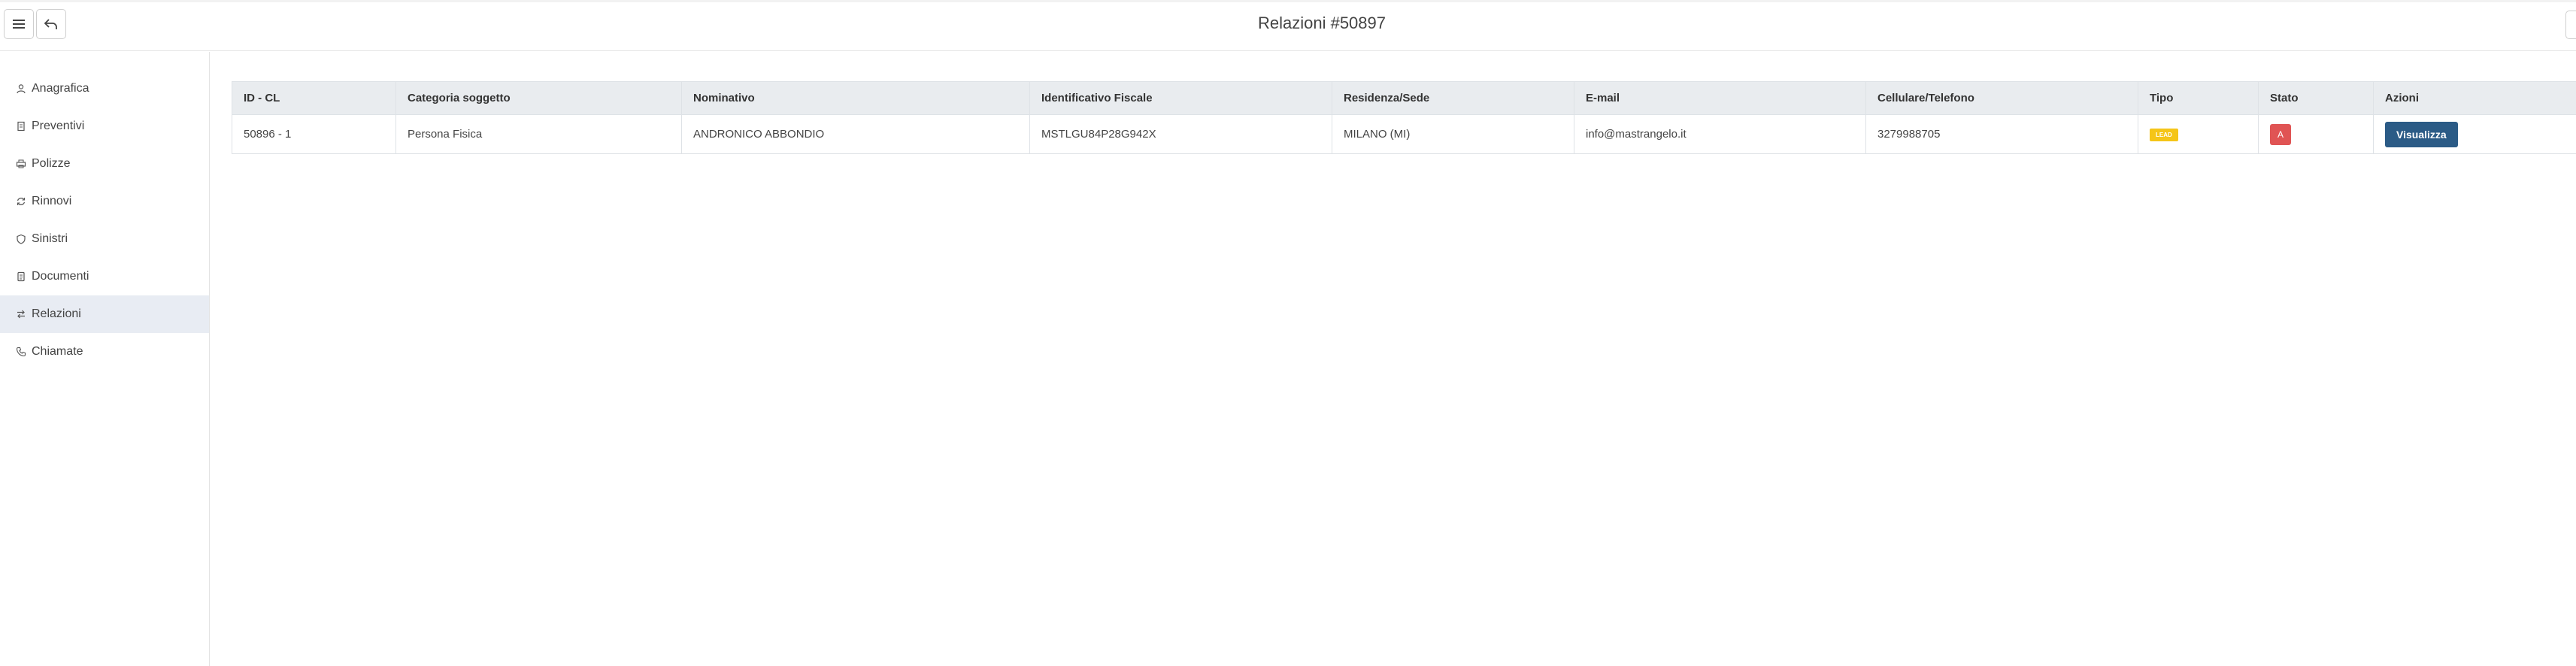  I want to click on column-header-tipo: Tipo, so click(2198, 98).